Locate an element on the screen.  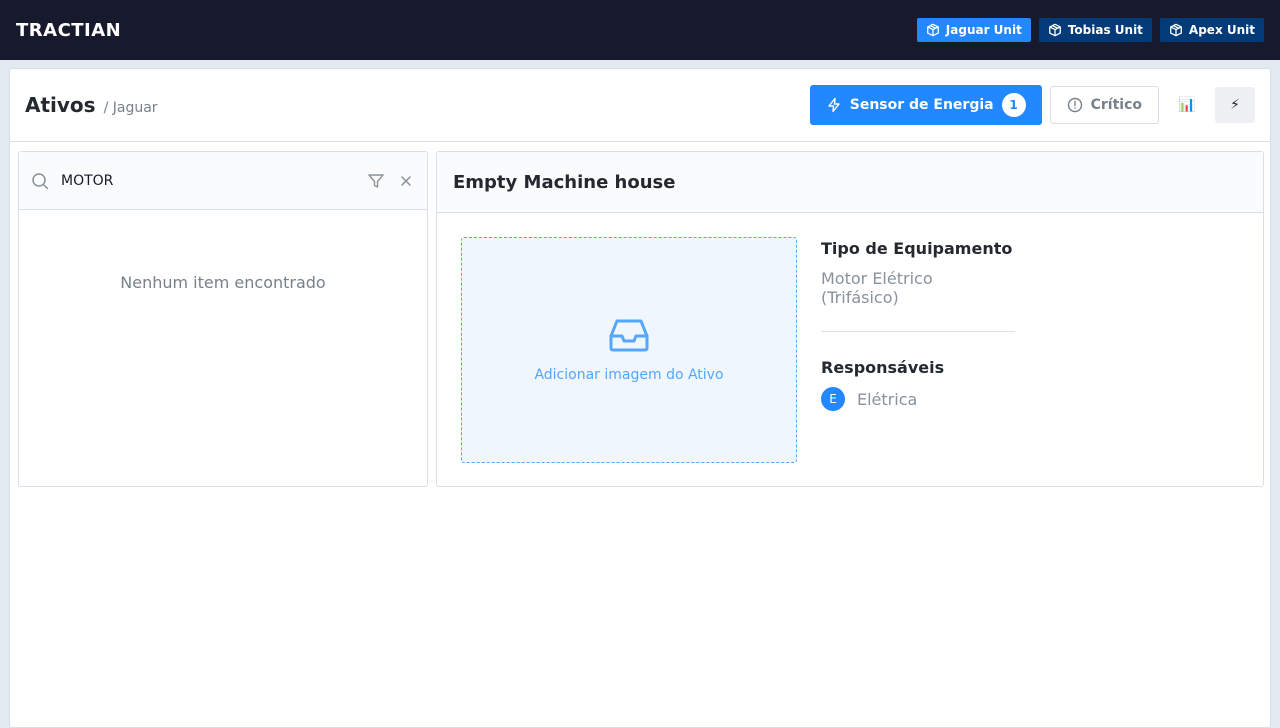
responsible-item: E Elétrica is located at coordinates (918, 399).